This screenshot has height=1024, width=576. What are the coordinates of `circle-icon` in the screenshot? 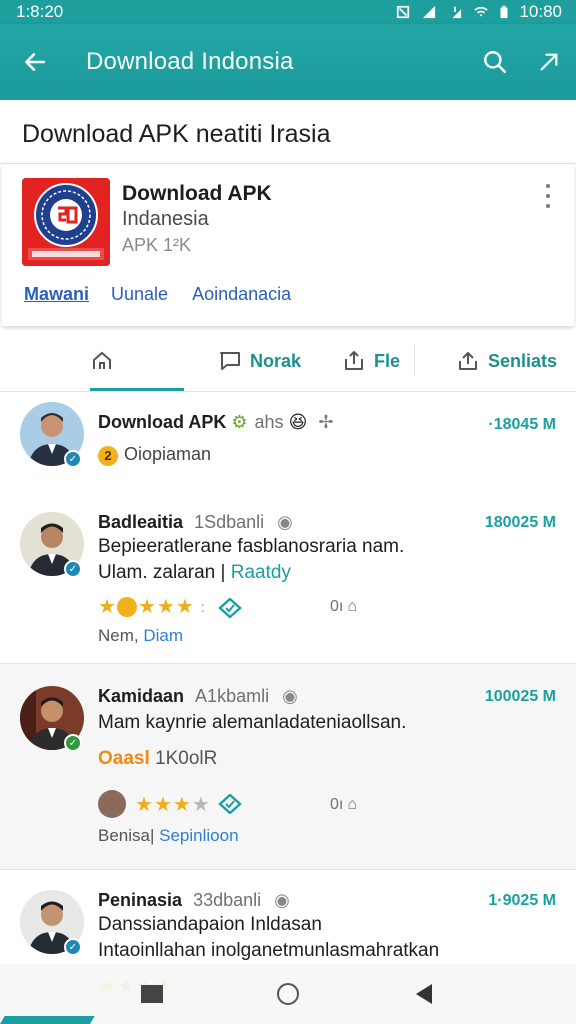 It's located at (288, 994).